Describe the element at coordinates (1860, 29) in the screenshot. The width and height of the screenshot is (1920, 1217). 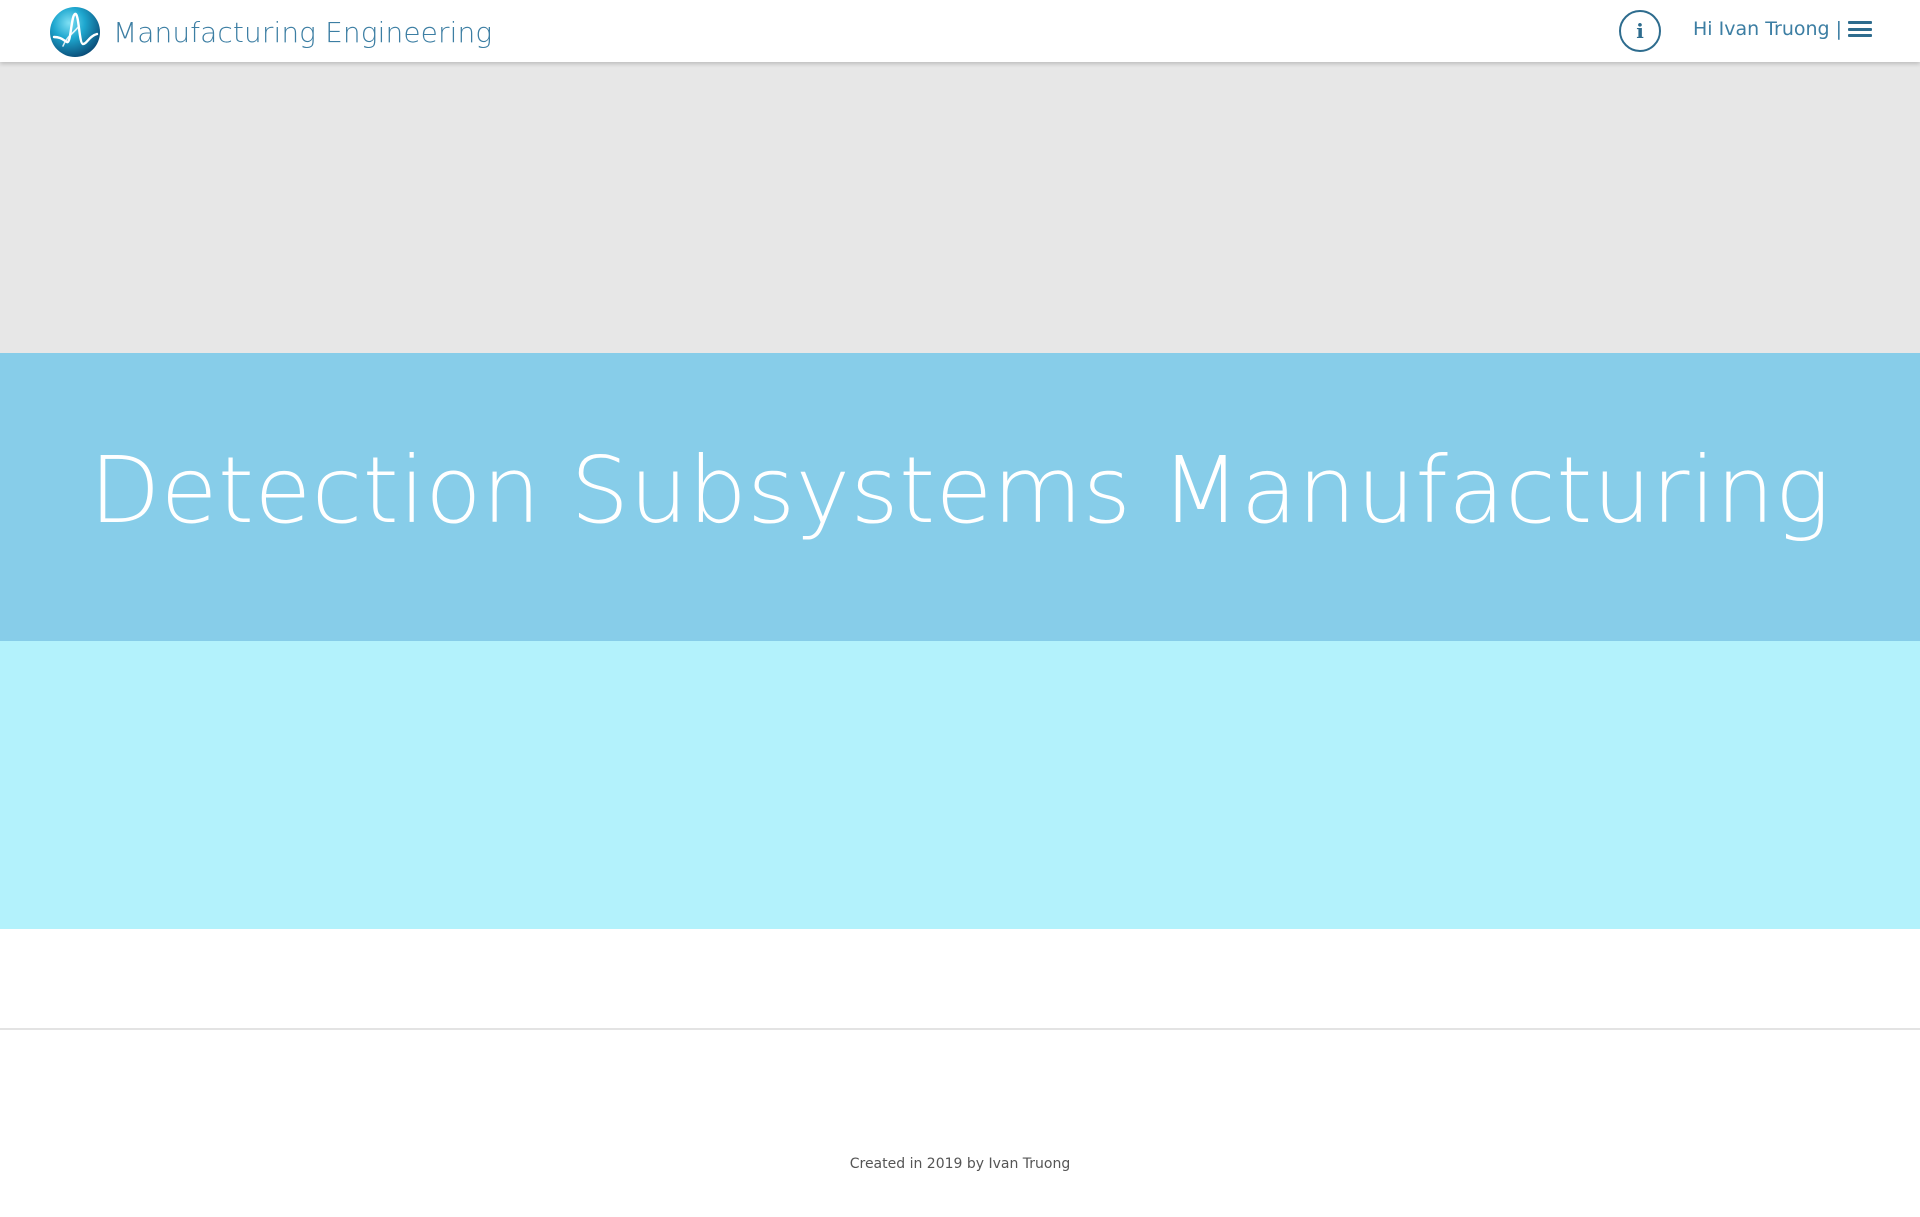
I see `hamburger-menu-icon` at that location.